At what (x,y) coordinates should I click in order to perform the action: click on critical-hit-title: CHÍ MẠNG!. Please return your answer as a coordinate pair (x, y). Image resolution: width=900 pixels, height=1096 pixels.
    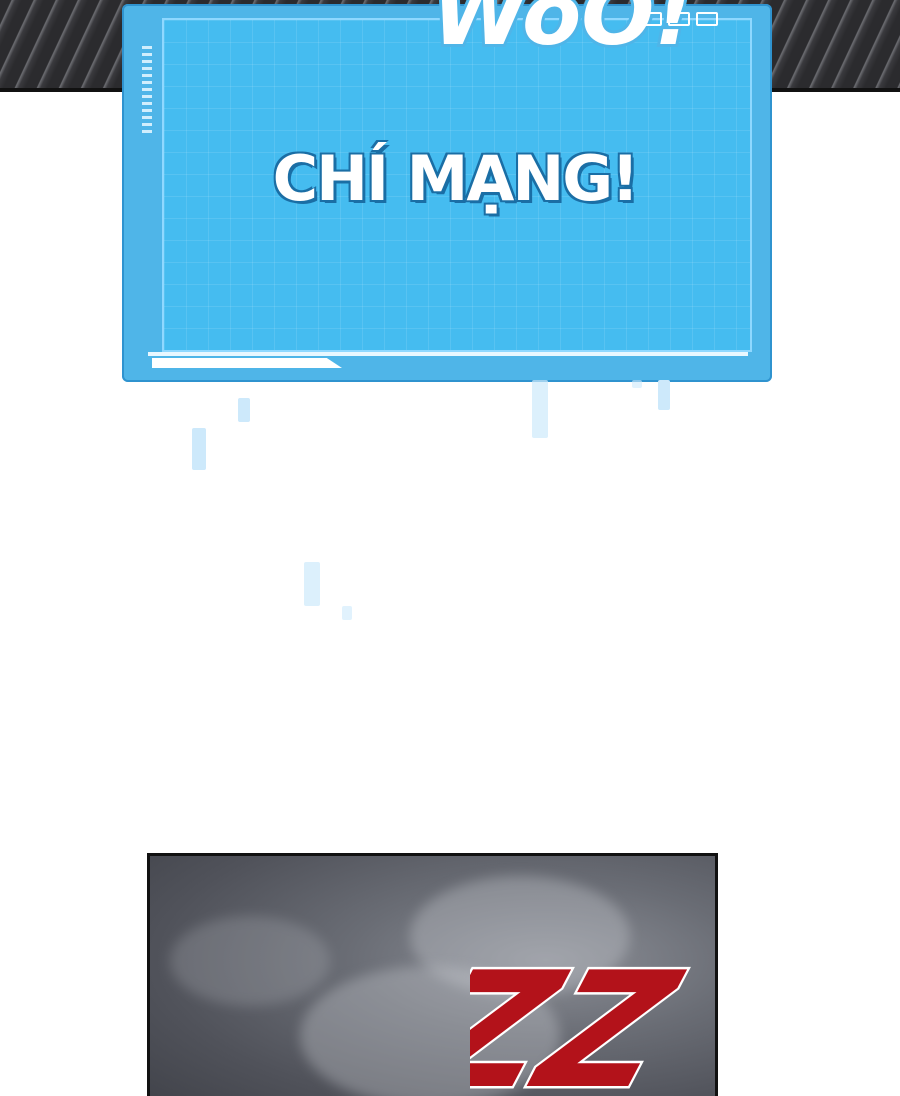
    Looking at the image, I should click on (456, 178).